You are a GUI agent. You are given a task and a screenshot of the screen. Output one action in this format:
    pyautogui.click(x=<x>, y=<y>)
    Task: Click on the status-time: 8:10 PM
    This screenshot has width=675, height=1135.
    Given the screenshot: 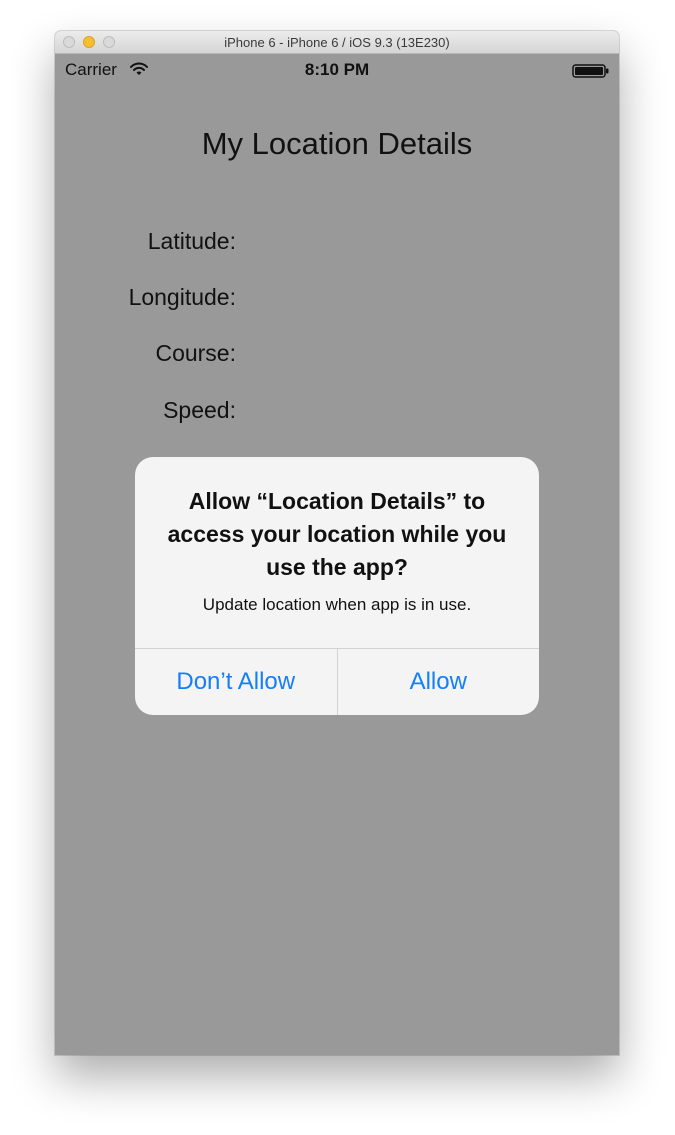 What is the action you would take?
    pyautogui.click(x=337, y=69)
    